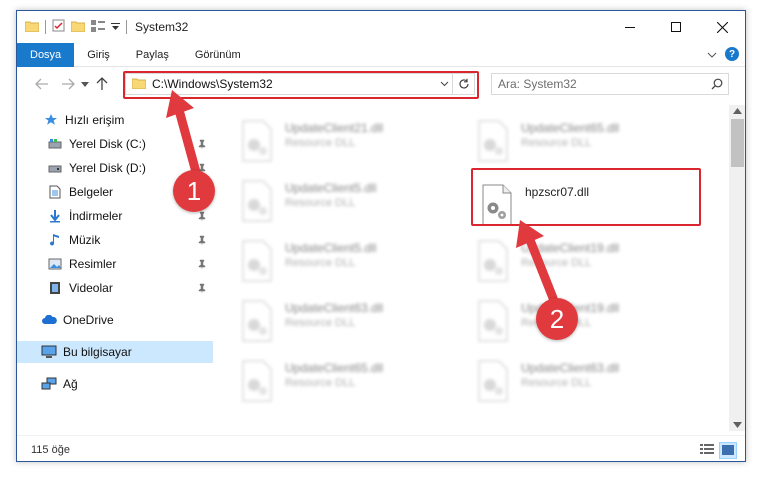  I want to click on ribbon-tabs: Dosya Giriş Paylaş Görünüm ?, so click(381, 54).